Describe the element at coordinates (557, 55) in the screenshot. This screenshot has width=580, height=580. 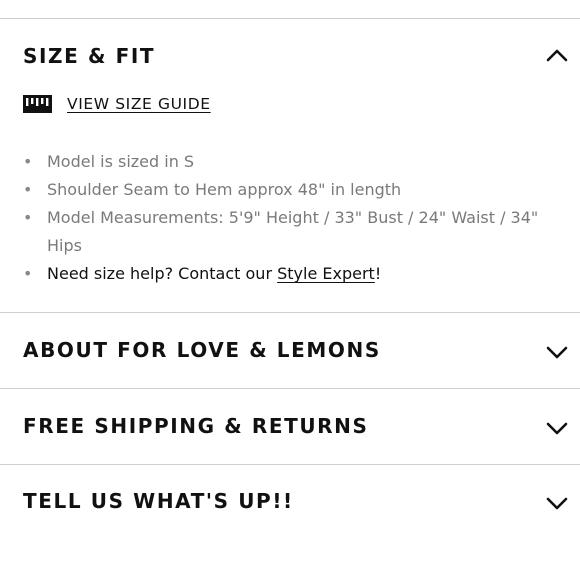
I see `chevron-up-icon` at that location.